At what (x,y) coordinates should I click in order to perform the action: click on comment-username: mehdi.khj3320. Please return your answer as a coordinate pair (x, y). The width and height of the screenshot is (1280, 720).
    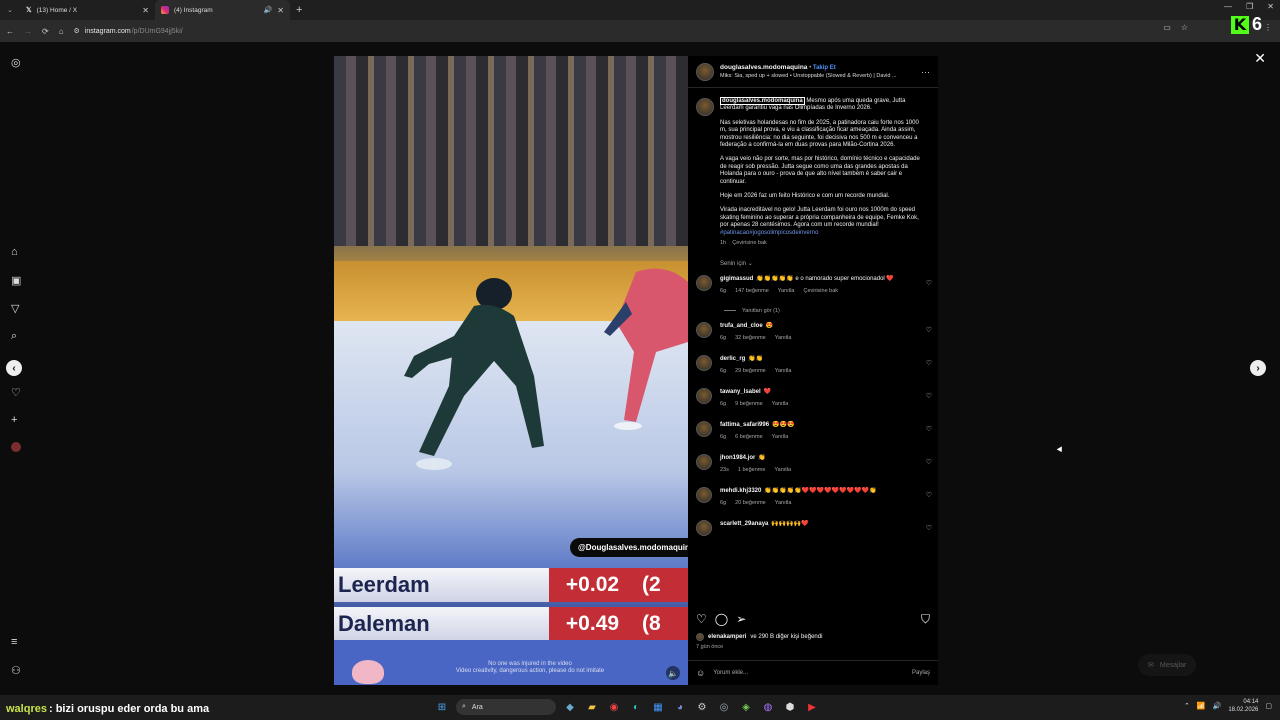
    Looking at the image, I should click on (740, 491).